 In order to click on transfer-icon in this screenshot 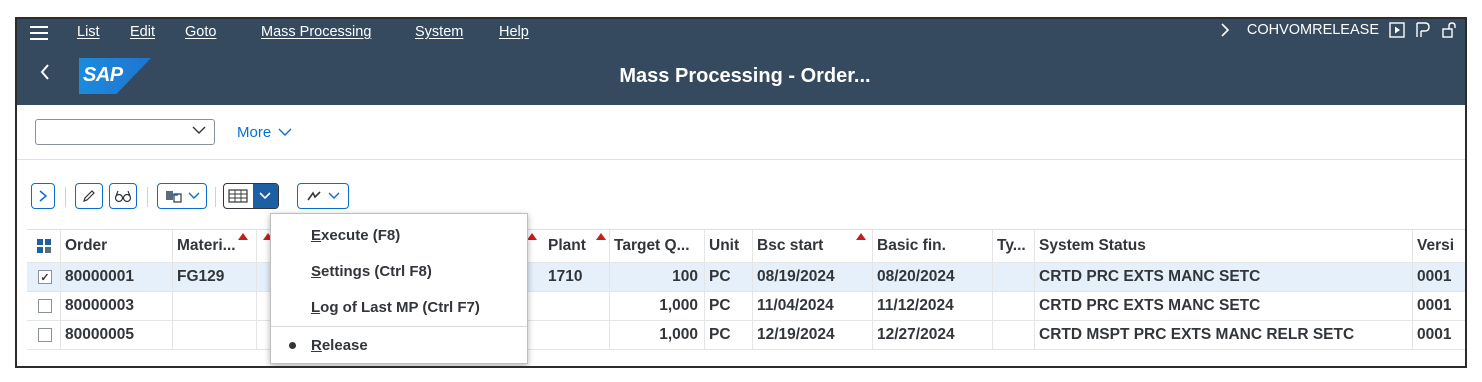, I will do `click(173, 197)`.